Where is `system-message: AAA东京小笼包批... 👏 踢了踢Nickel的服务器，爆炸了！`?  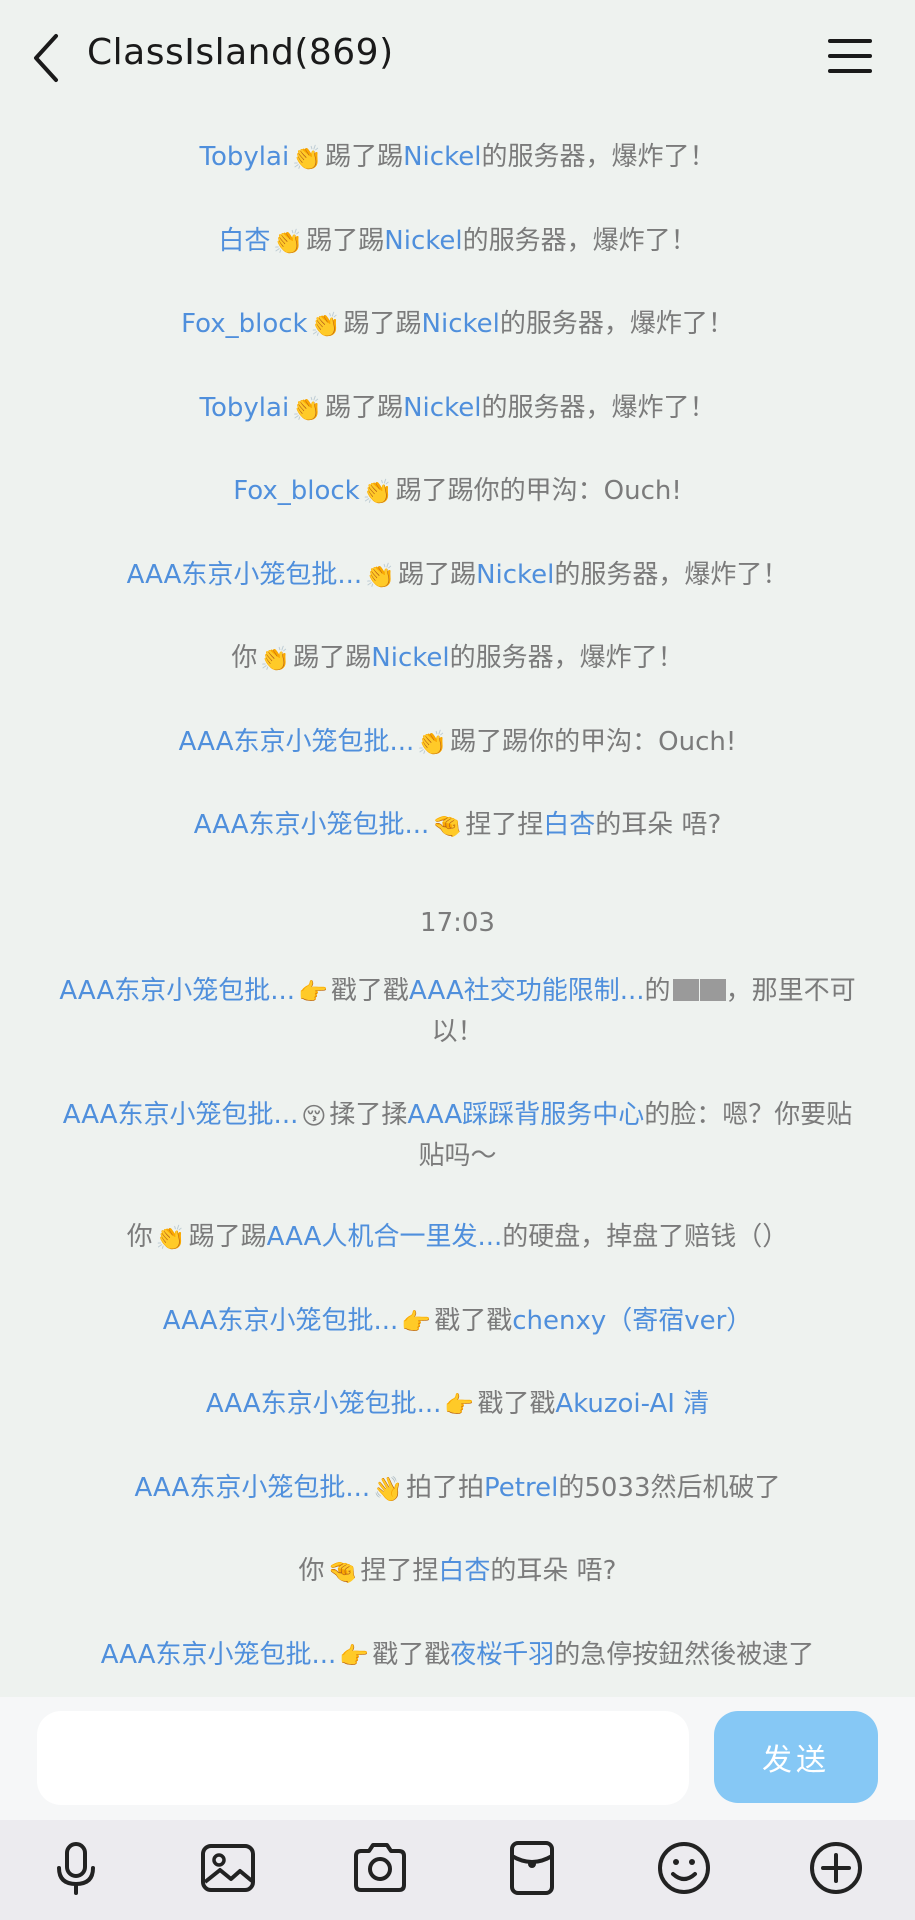 system-message: AAA东京小笼包批... 👏 踢了踢Nickel的服务器，爆炸了！ is located at coordinates (457, 575).